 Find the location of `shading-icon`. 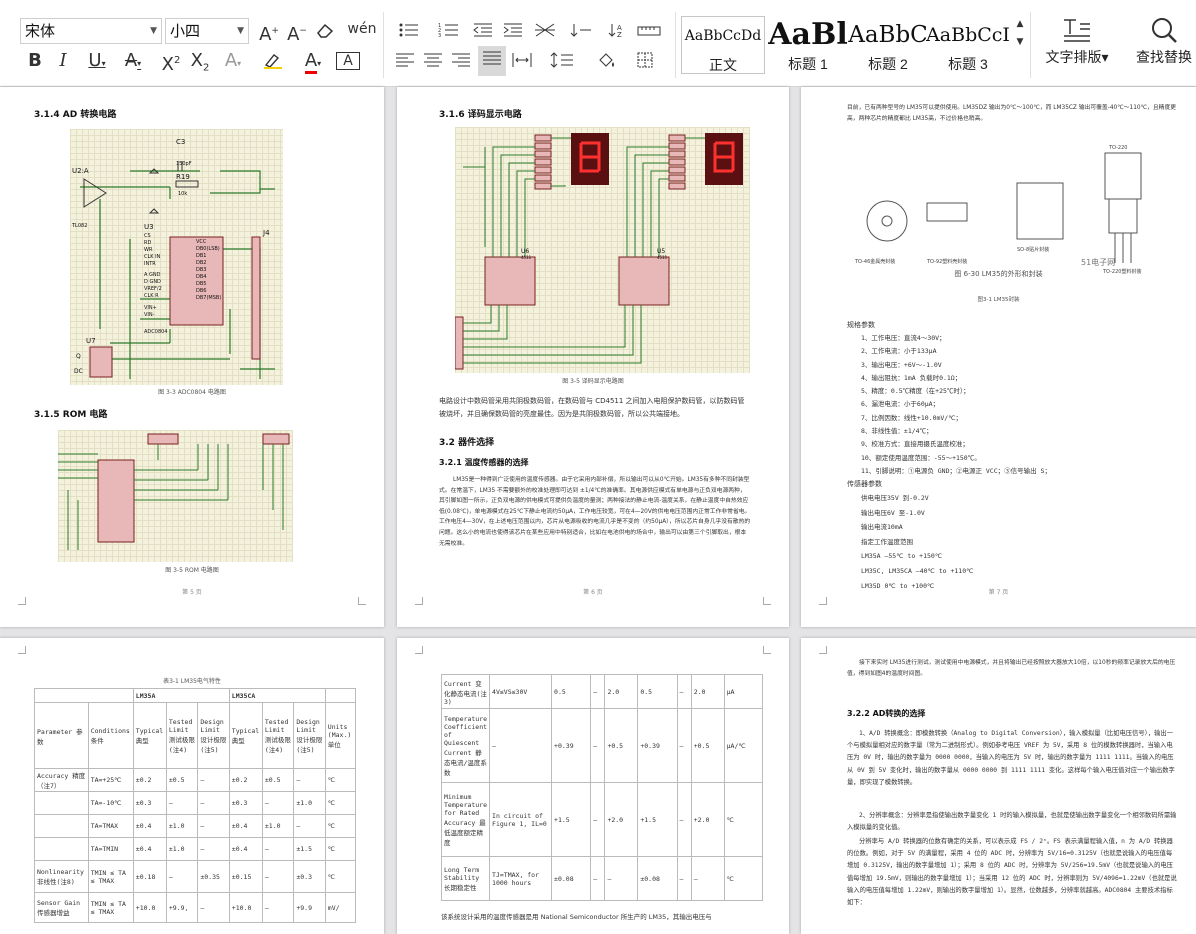

shading-icon is located at coordinates (610, 61).